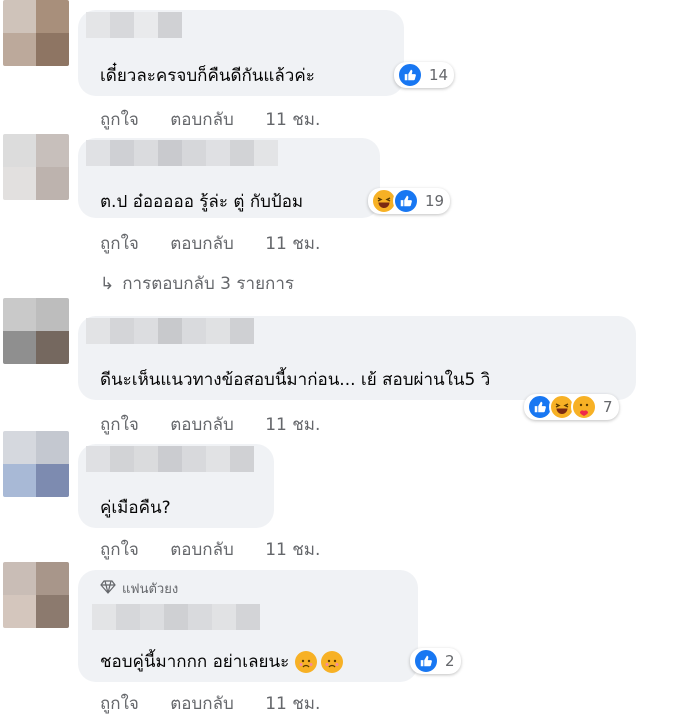 Image resolution: width=700 pixels, height=723 pixels. What do you see at coordinates (584, 407) in the screenshot?
I see `care-reaction-icon` at bounding box center [584, 407].